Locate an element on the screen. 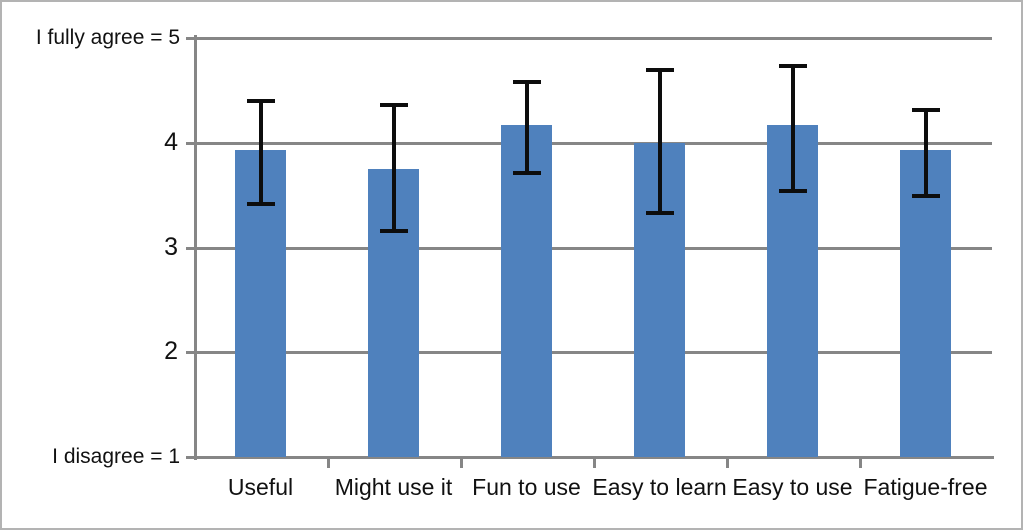 The width and height of the screenshot is (1023, 530). y-axis-top-label: I fully agree = 5 is located at coordinates (107, 37).